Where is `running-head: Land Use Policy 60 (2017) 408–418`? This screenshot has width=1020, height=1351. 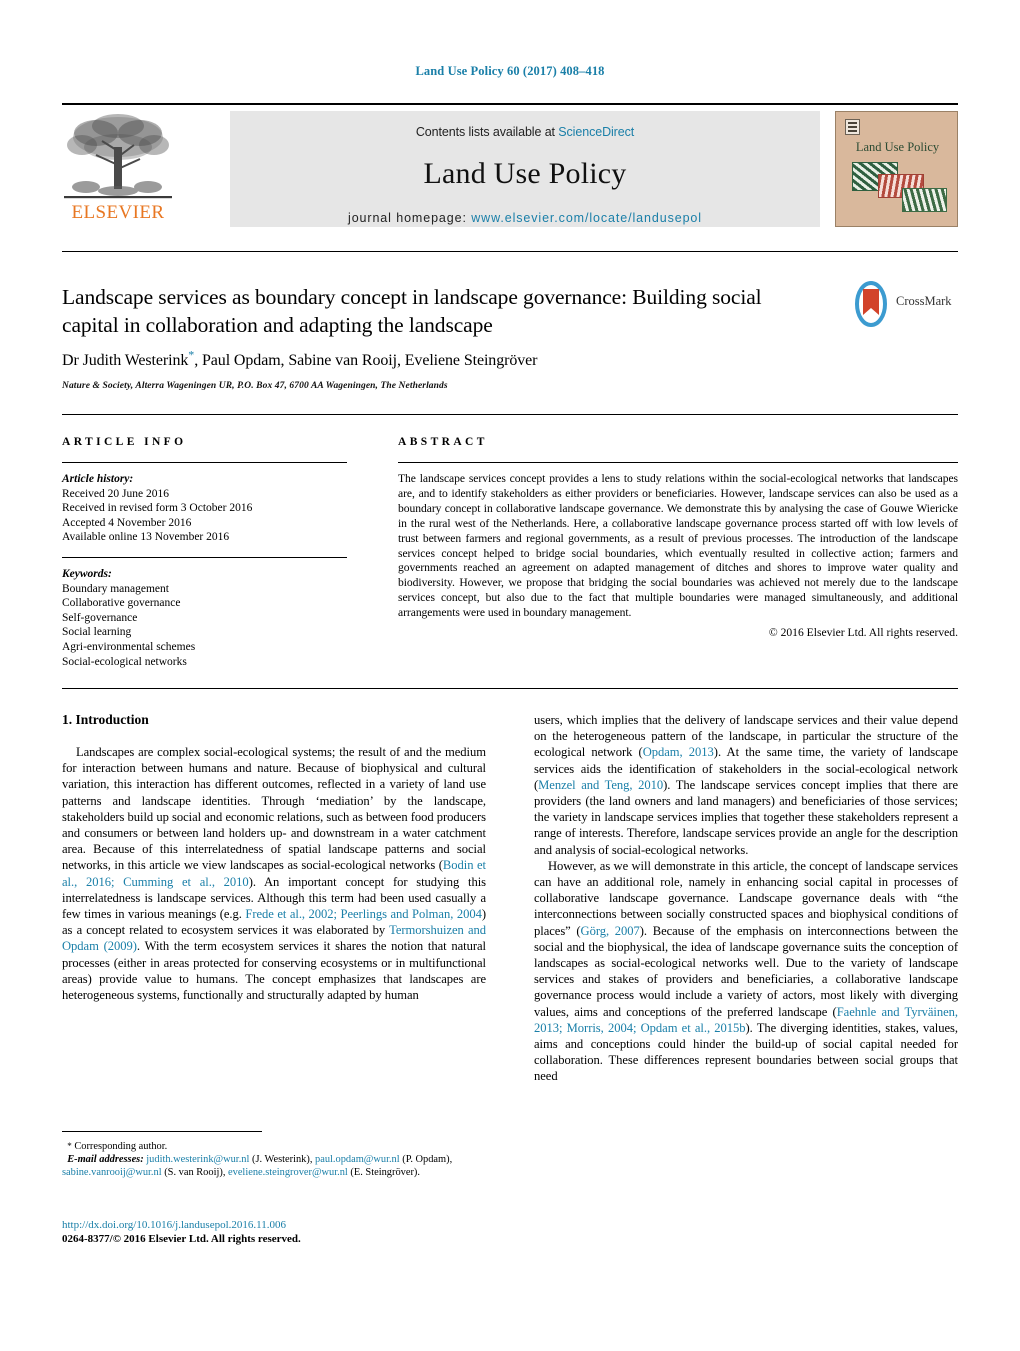
running-head: Land Use Policy 60 (2017) 408–418 is located at coordinates (510, 71).